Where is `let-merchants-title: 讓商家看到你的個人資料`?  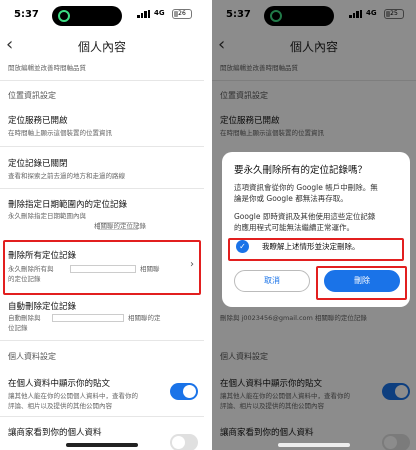 let-merchants-title: 讓商家看到你的個人資料 is located at coordinates (55, 433).